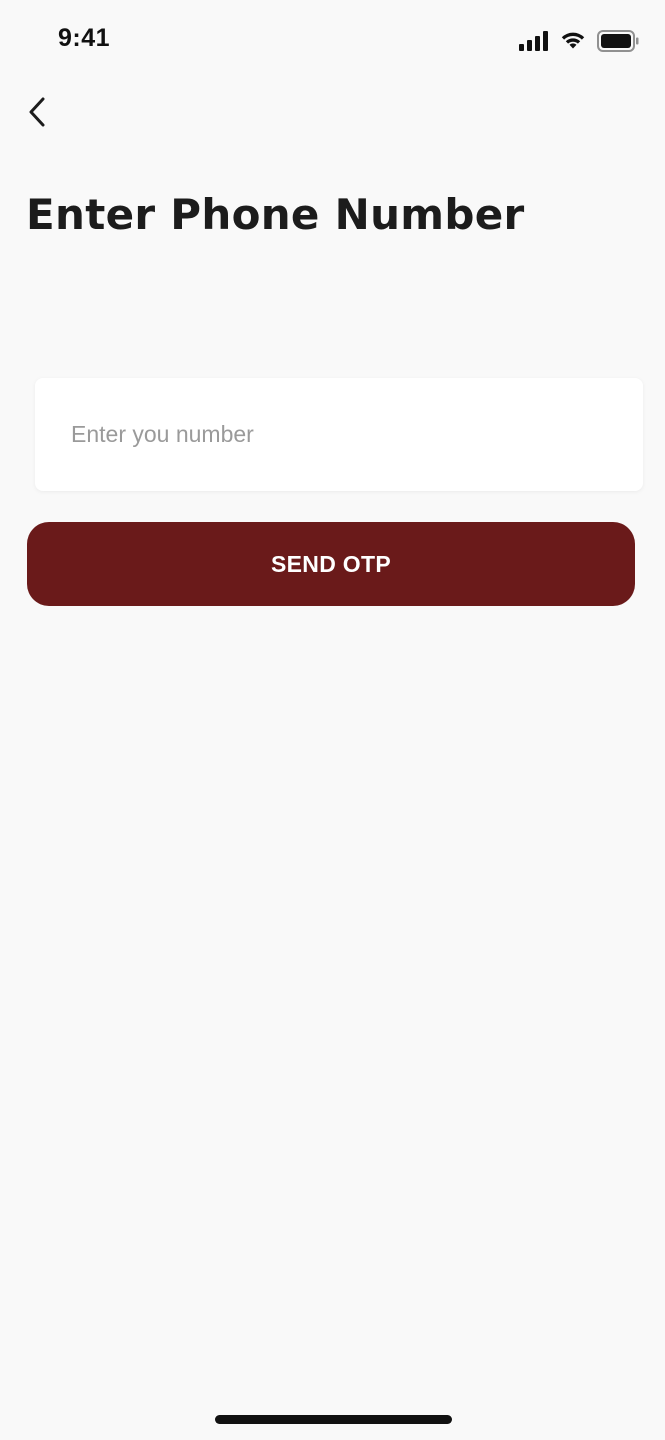 The image size is (665, 1440). What do you see at coordinates (573, 41) in the screenshot?
I see `wifi-icon` at bounding box center [573, 41].